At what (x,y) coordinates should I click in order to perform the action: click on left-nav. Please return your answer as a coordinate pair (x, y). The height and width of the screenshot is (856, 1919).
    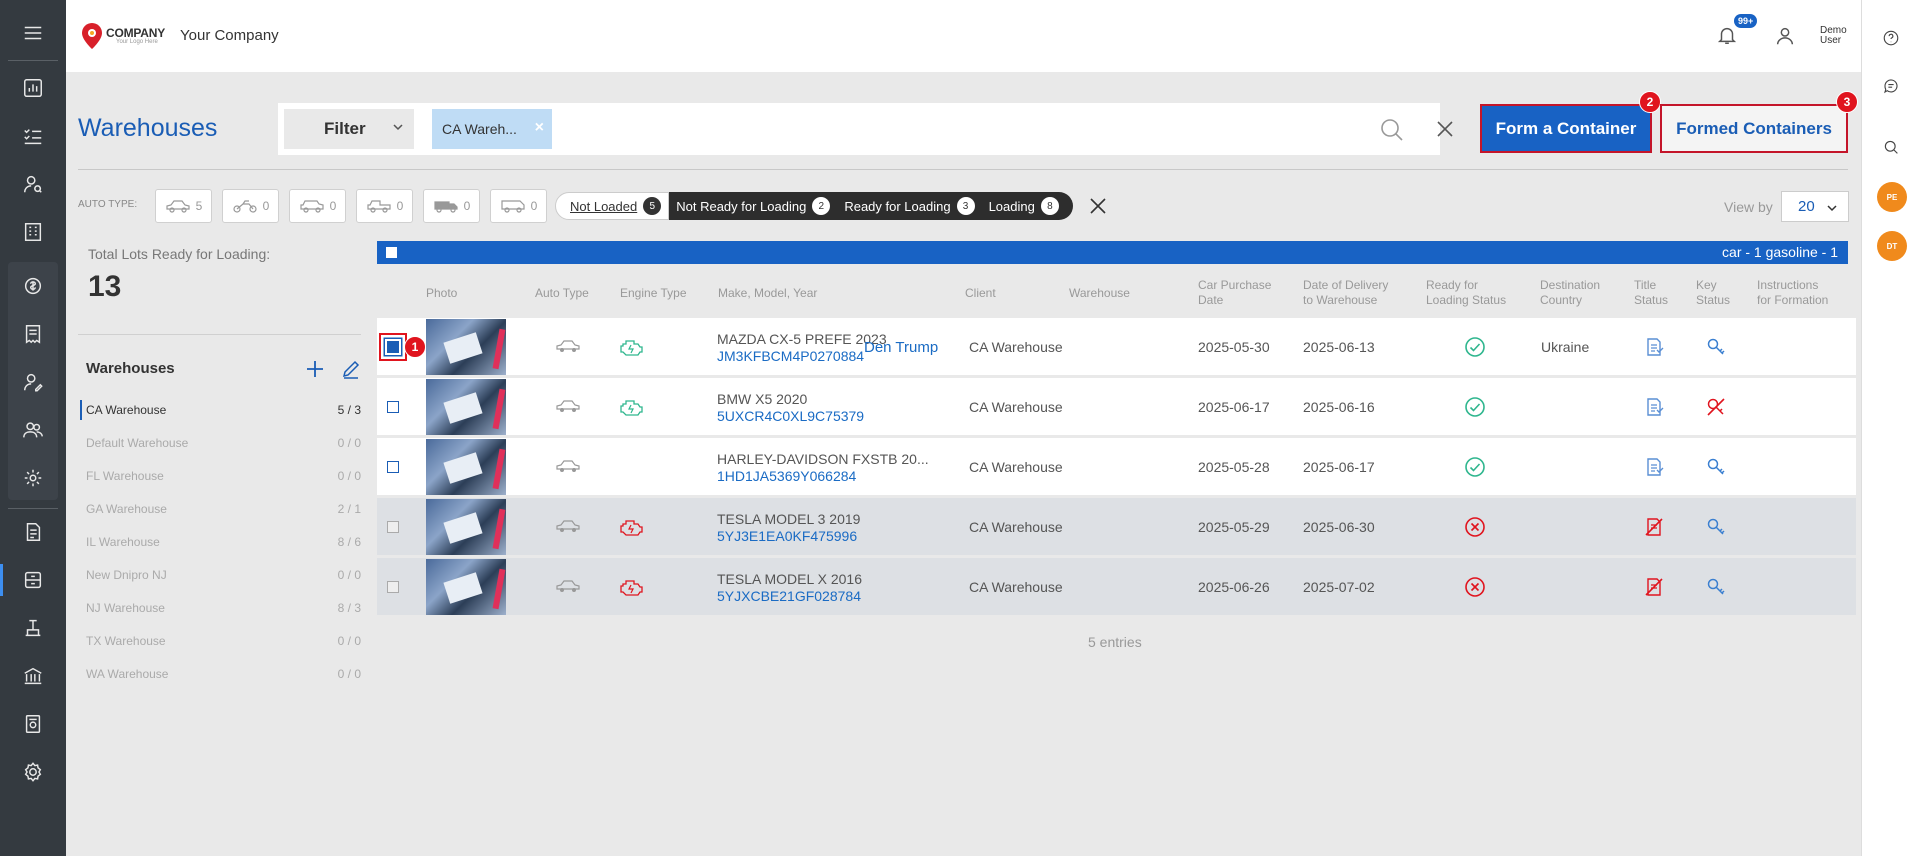
    Looking at the image, I should click on (33, 428).